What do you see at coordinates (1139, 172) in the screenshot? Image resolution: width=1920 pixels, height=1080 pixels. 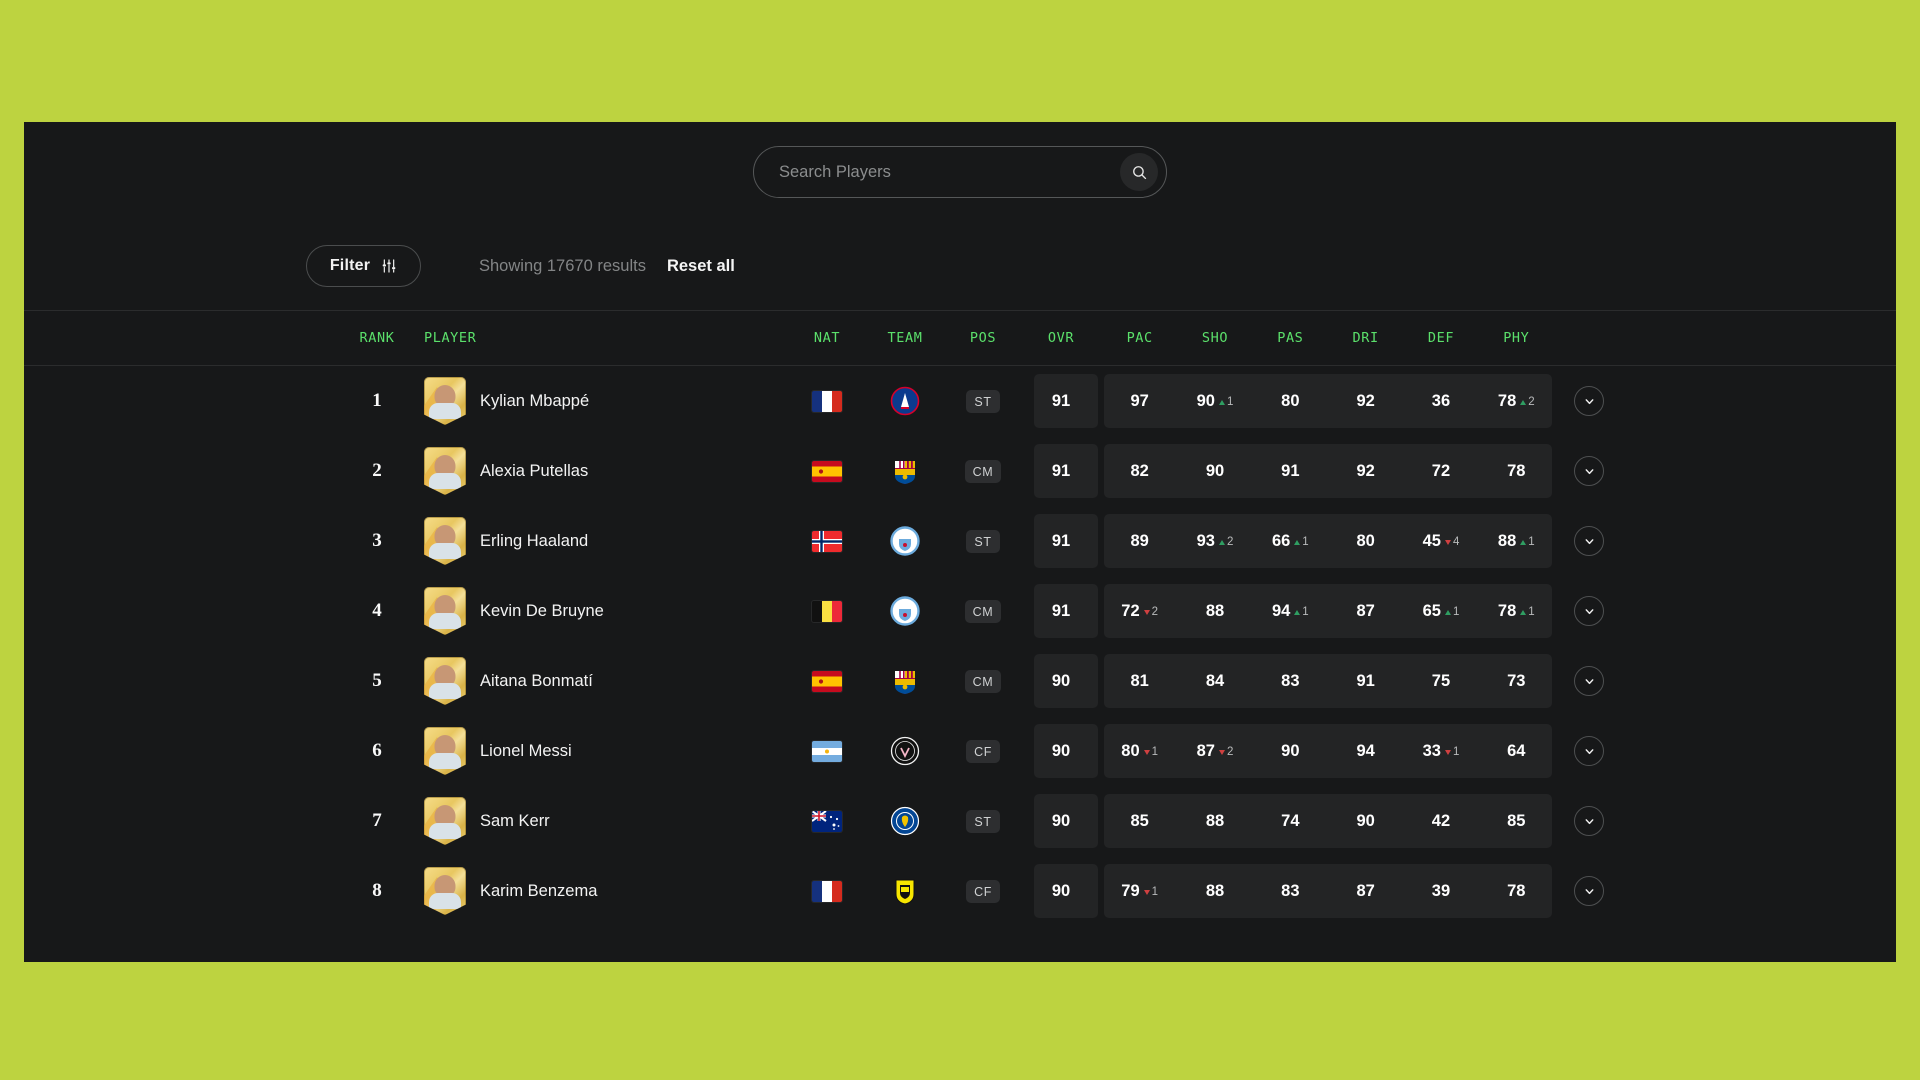 I see `search-button` at bounding box center [1139, 172].